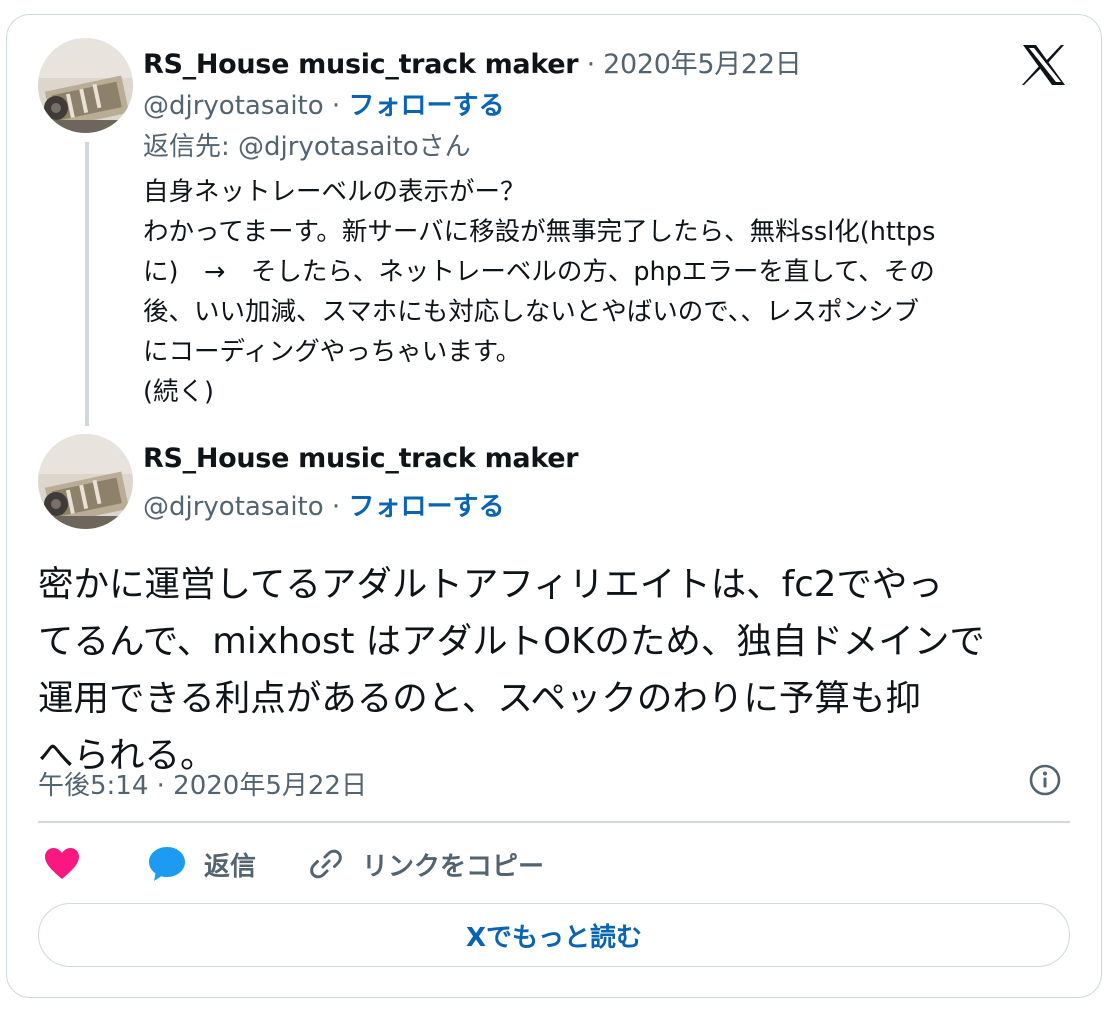 The image size is (1110, 1014). I want to click on copy-link-label: リンクをコピー, so click(453, 866).